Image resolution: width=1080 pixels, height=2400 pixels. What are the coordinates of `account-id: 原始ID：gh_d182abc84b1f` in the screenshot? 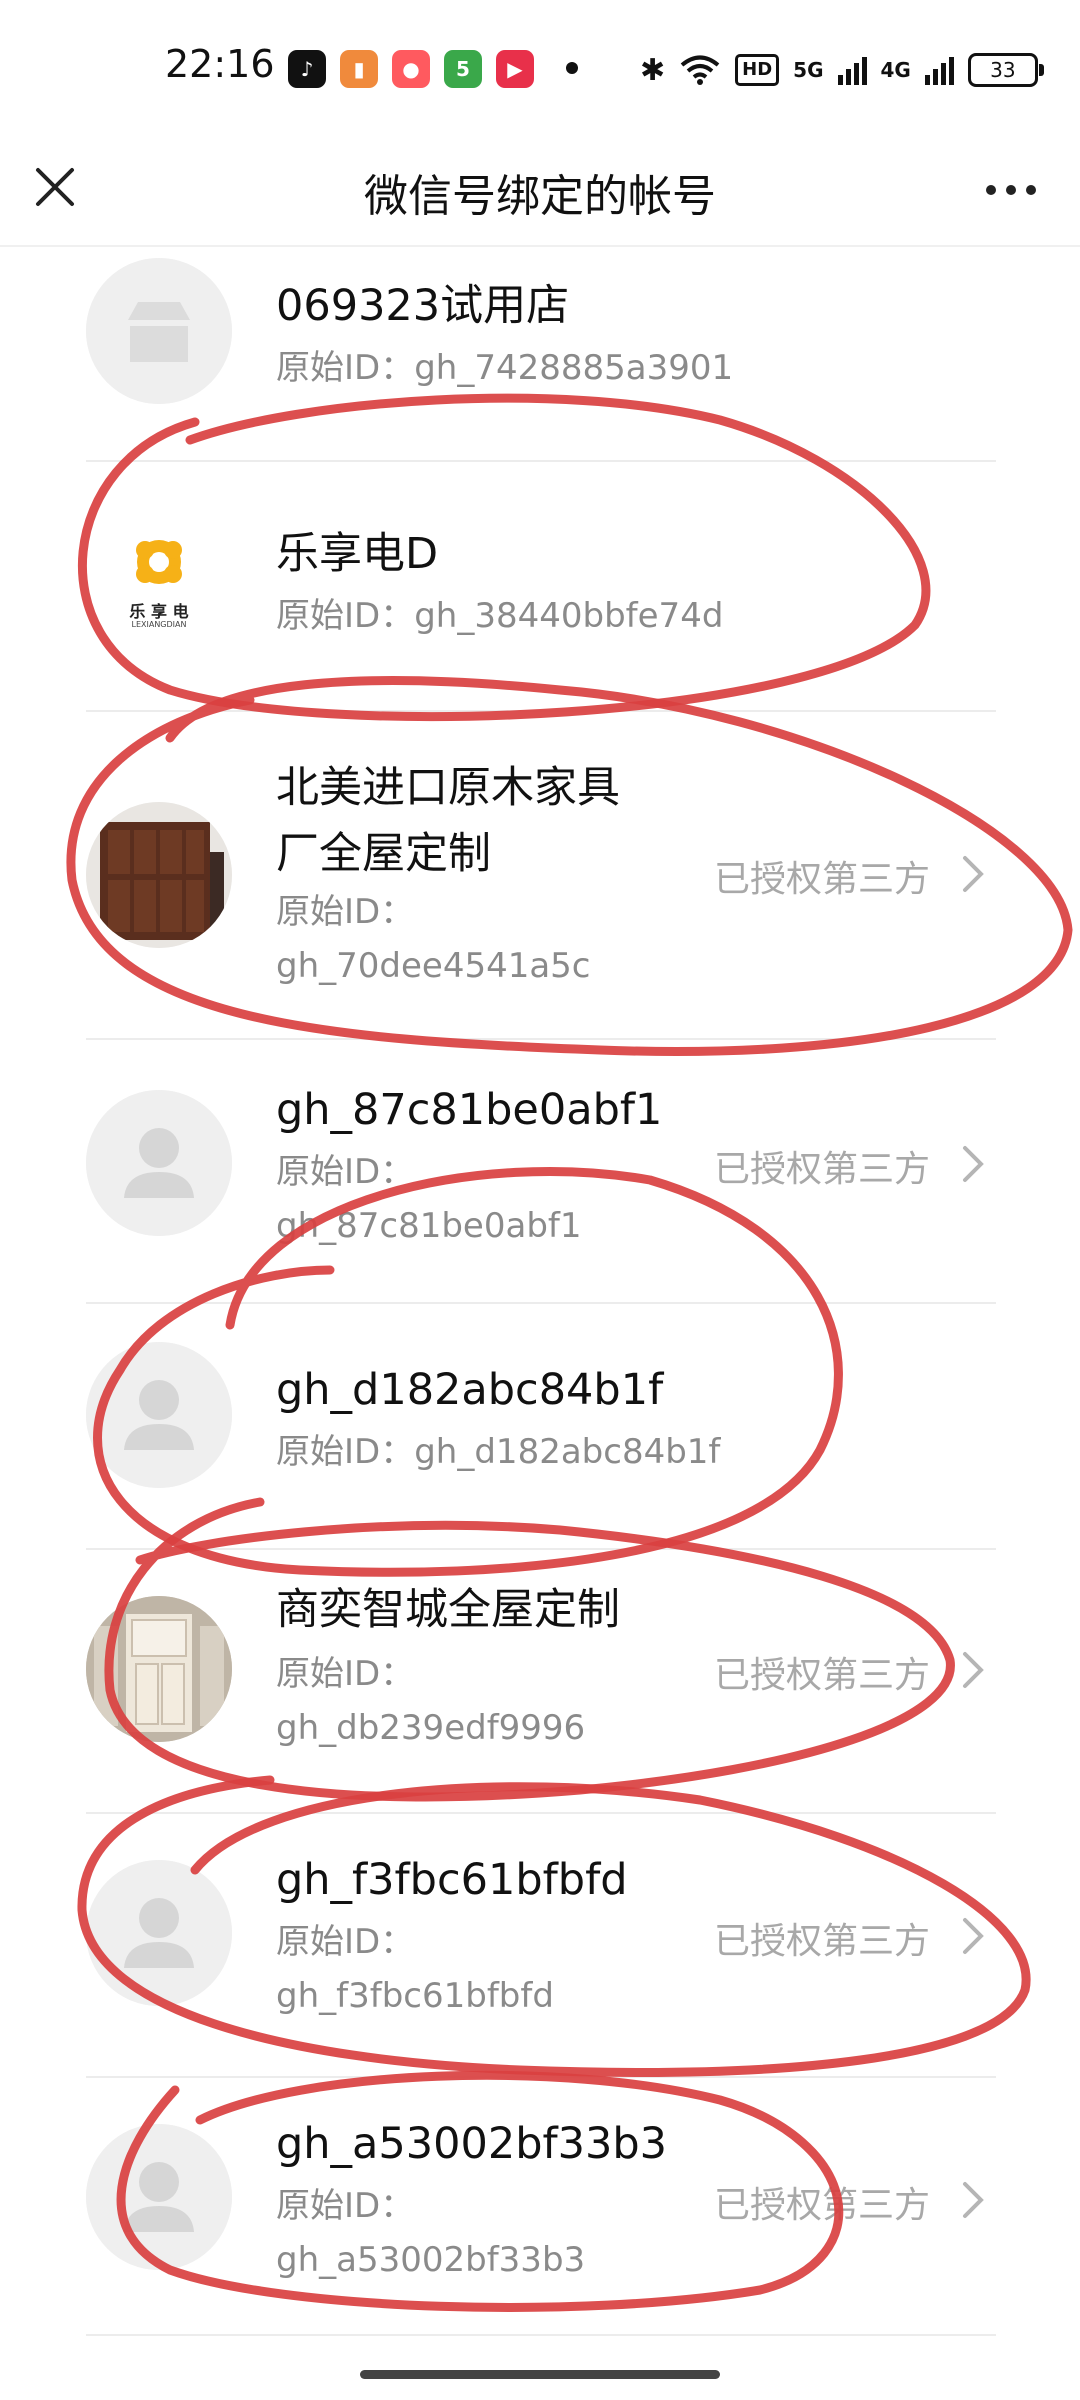 It's located at (526, 1452).